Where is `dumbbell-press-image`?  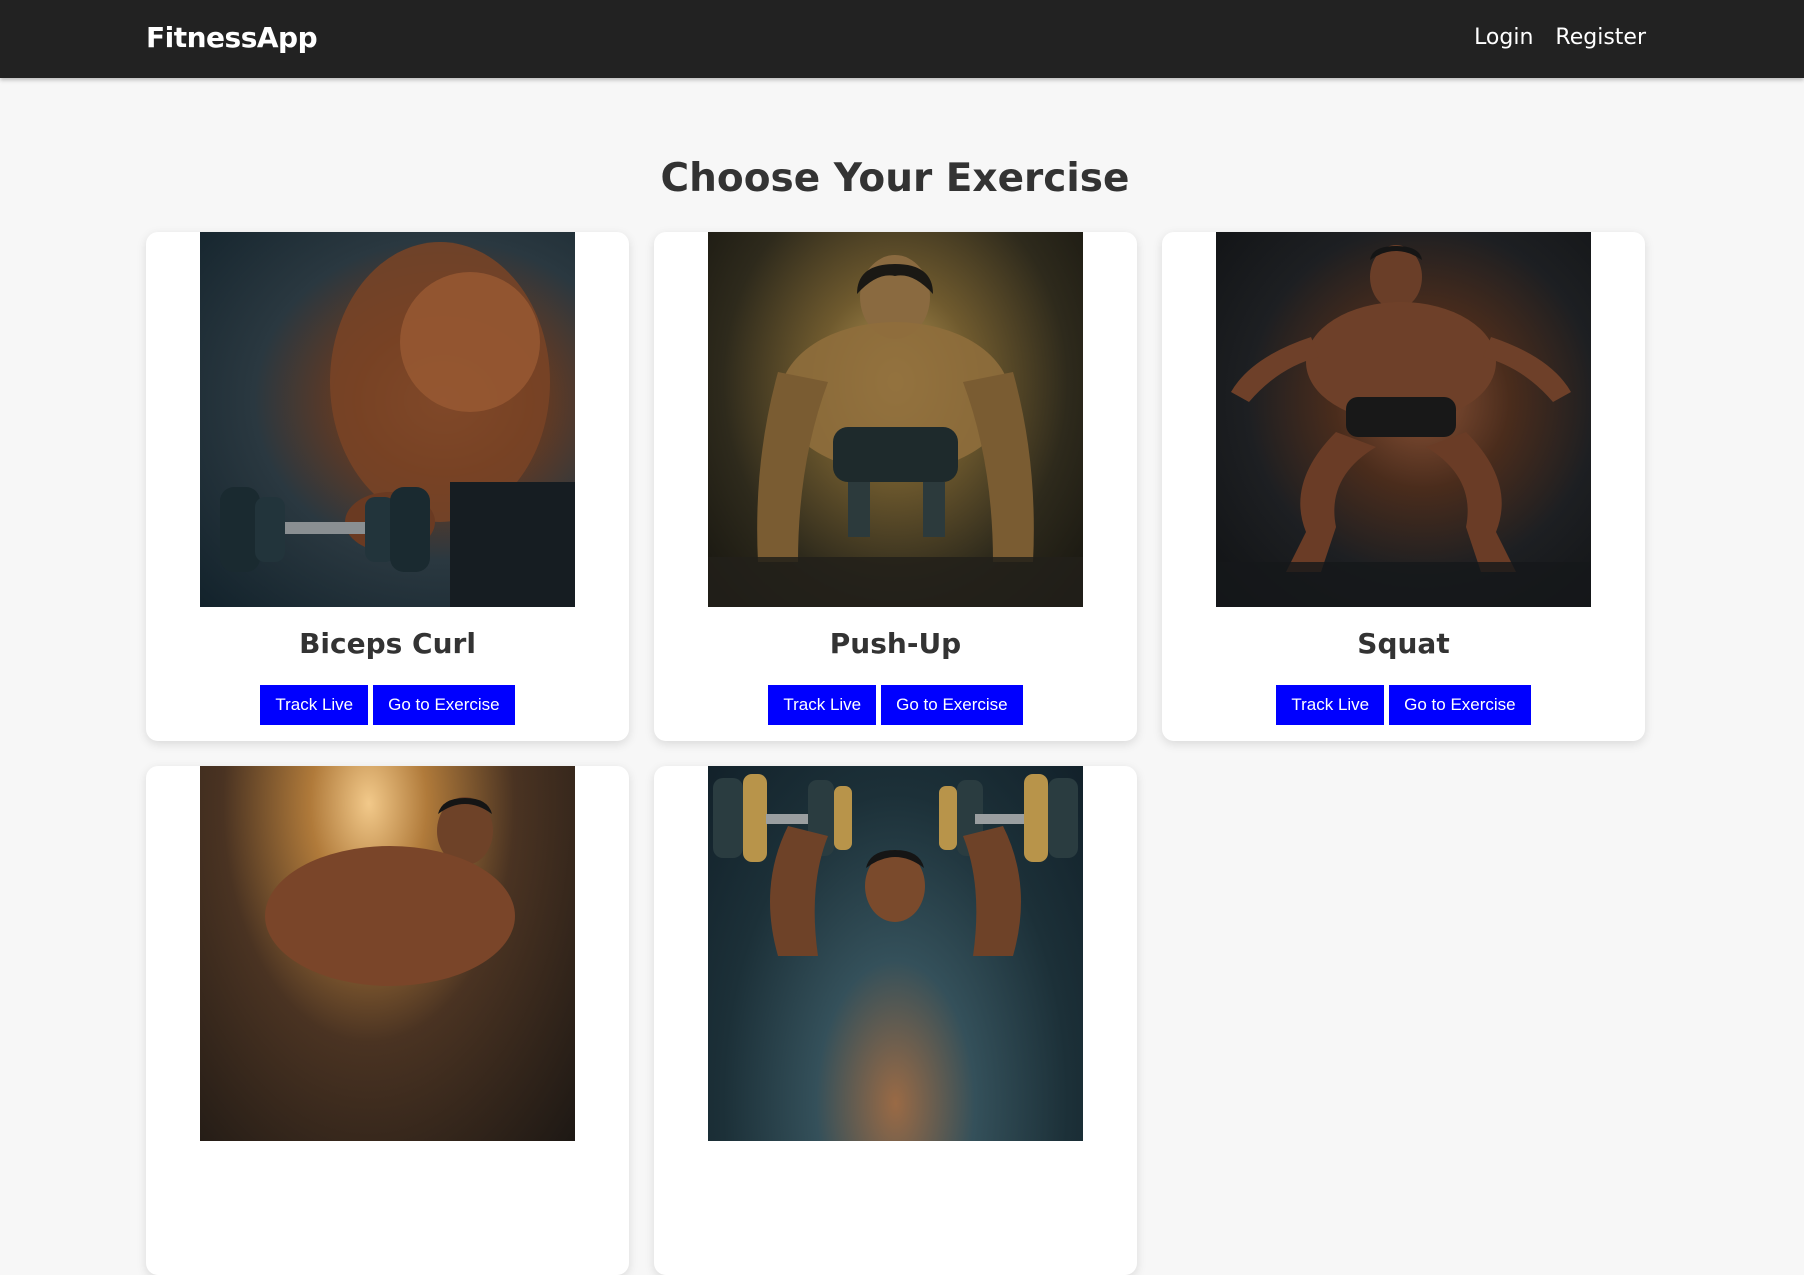 dumbbell-press-image is located at coordinates (895, 953).